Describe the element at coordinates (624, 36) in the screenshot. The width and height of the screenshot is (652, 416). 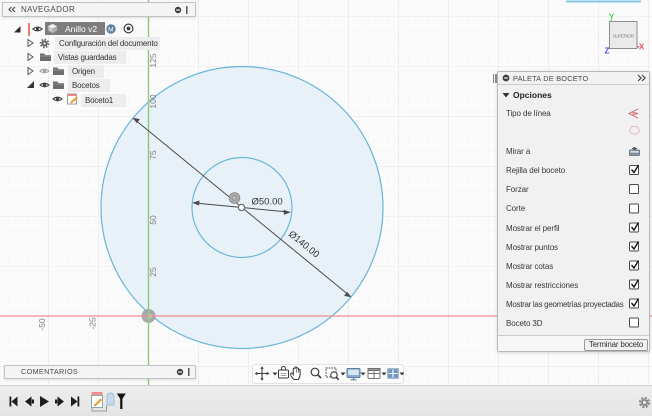
I see `svg-text: SUPERIOR` at that location.